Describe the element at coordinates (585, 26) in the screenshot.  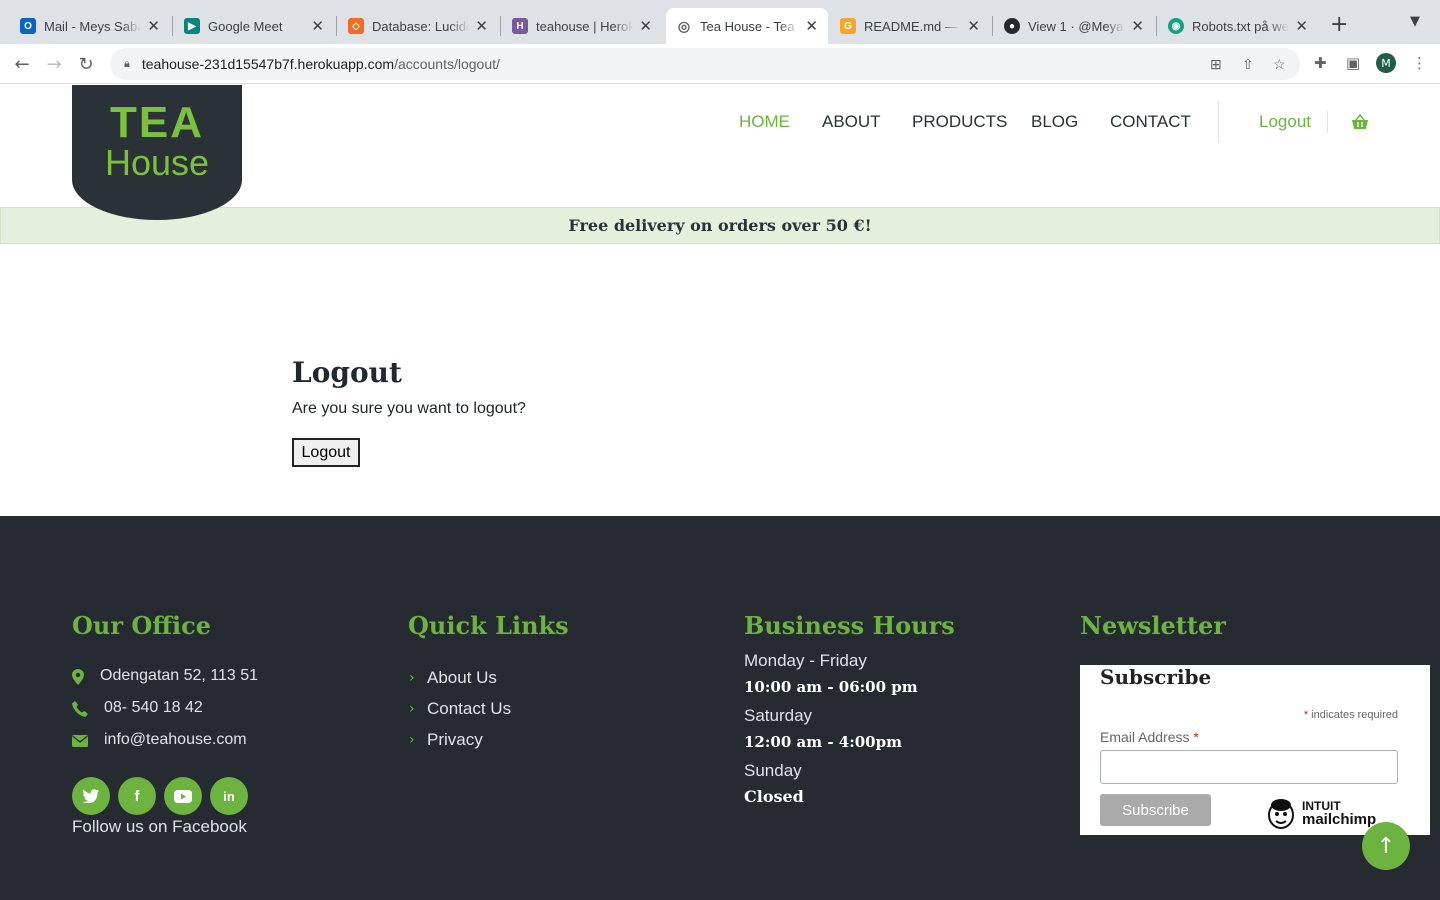
I see `tab-title: teahouse | Heroku` at that location.